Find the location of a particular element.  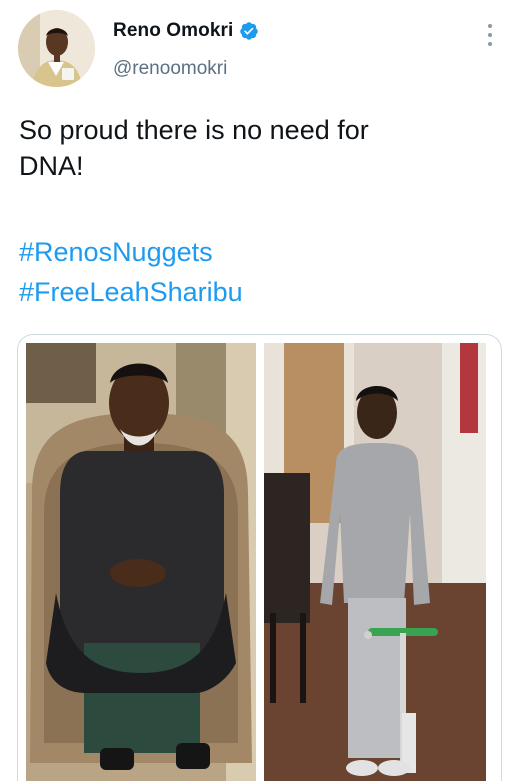

tweet-hashtags: #RenosNuggets #FreeLeahSharibu is located at coordinates (131, 272).